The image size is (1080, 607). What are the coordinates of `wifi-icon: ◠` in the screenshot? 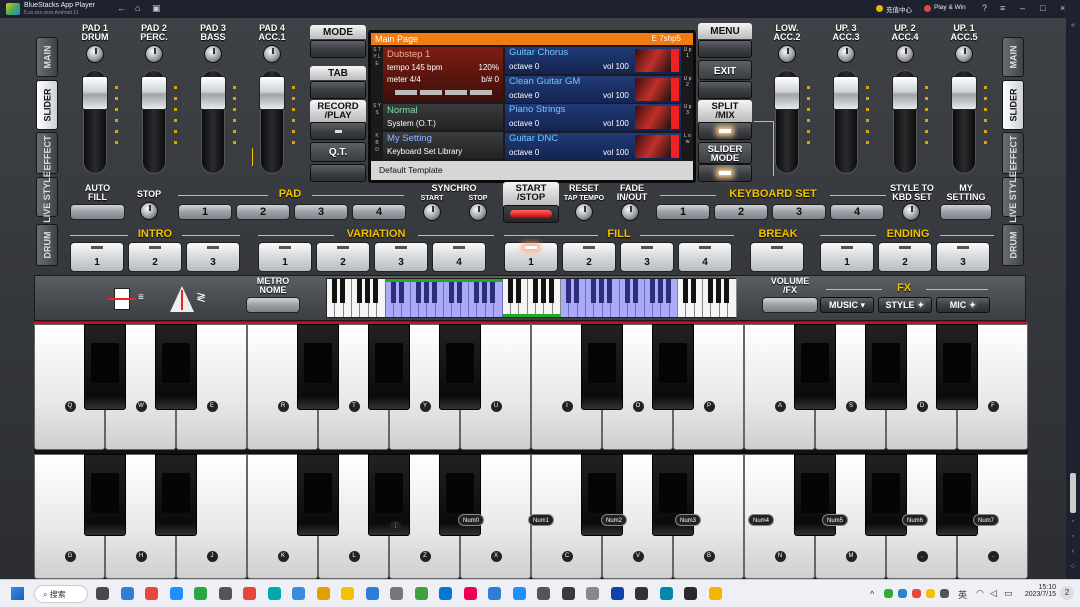 It's located at (980, 593).